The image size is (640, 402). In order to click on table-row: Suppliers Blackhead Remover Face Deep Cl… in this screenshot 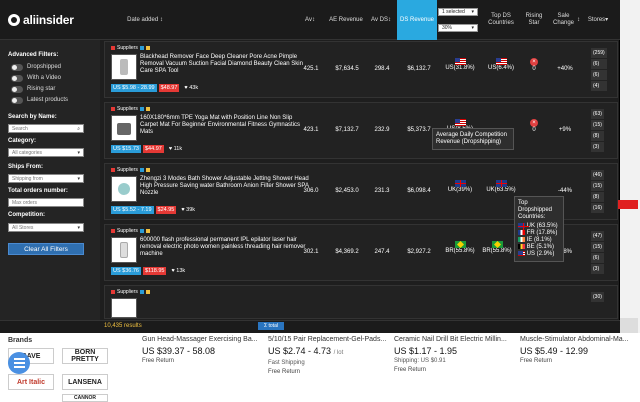, I will do `click(361, 69)`.